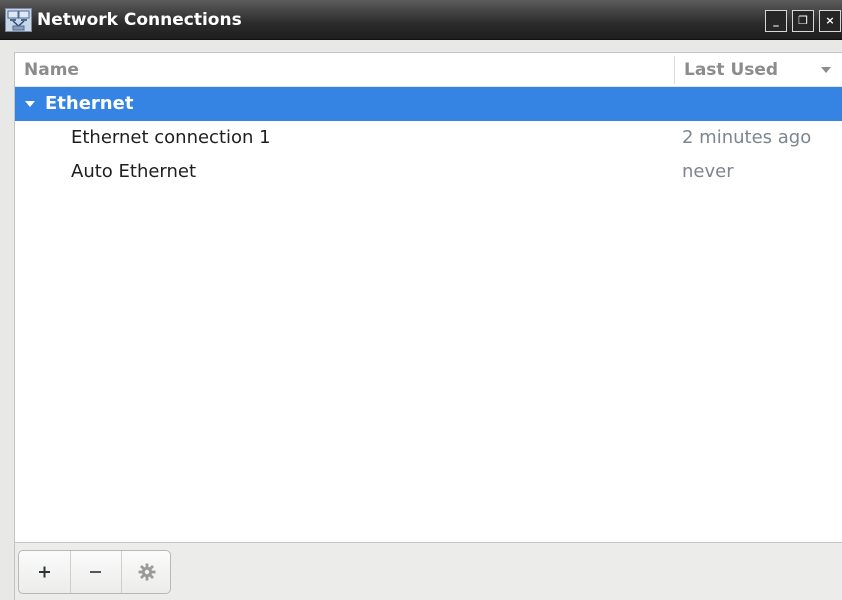 The width and height of the screenshot is (842, 600). What do you see at coordinates (30, 104) in the screenshot?
I see `expander-arrow-icon` at bounding box center [30, 104].